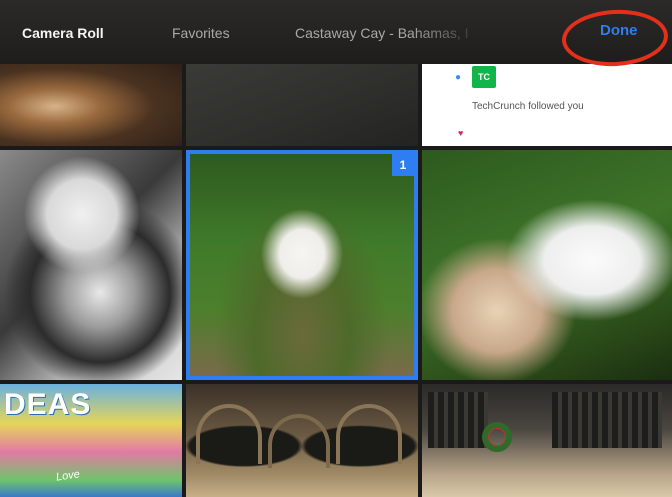 Image resolution: width=672 pixels, height=497 pixels. I want to click on selection-count-badge: 1, so click(403, 165).